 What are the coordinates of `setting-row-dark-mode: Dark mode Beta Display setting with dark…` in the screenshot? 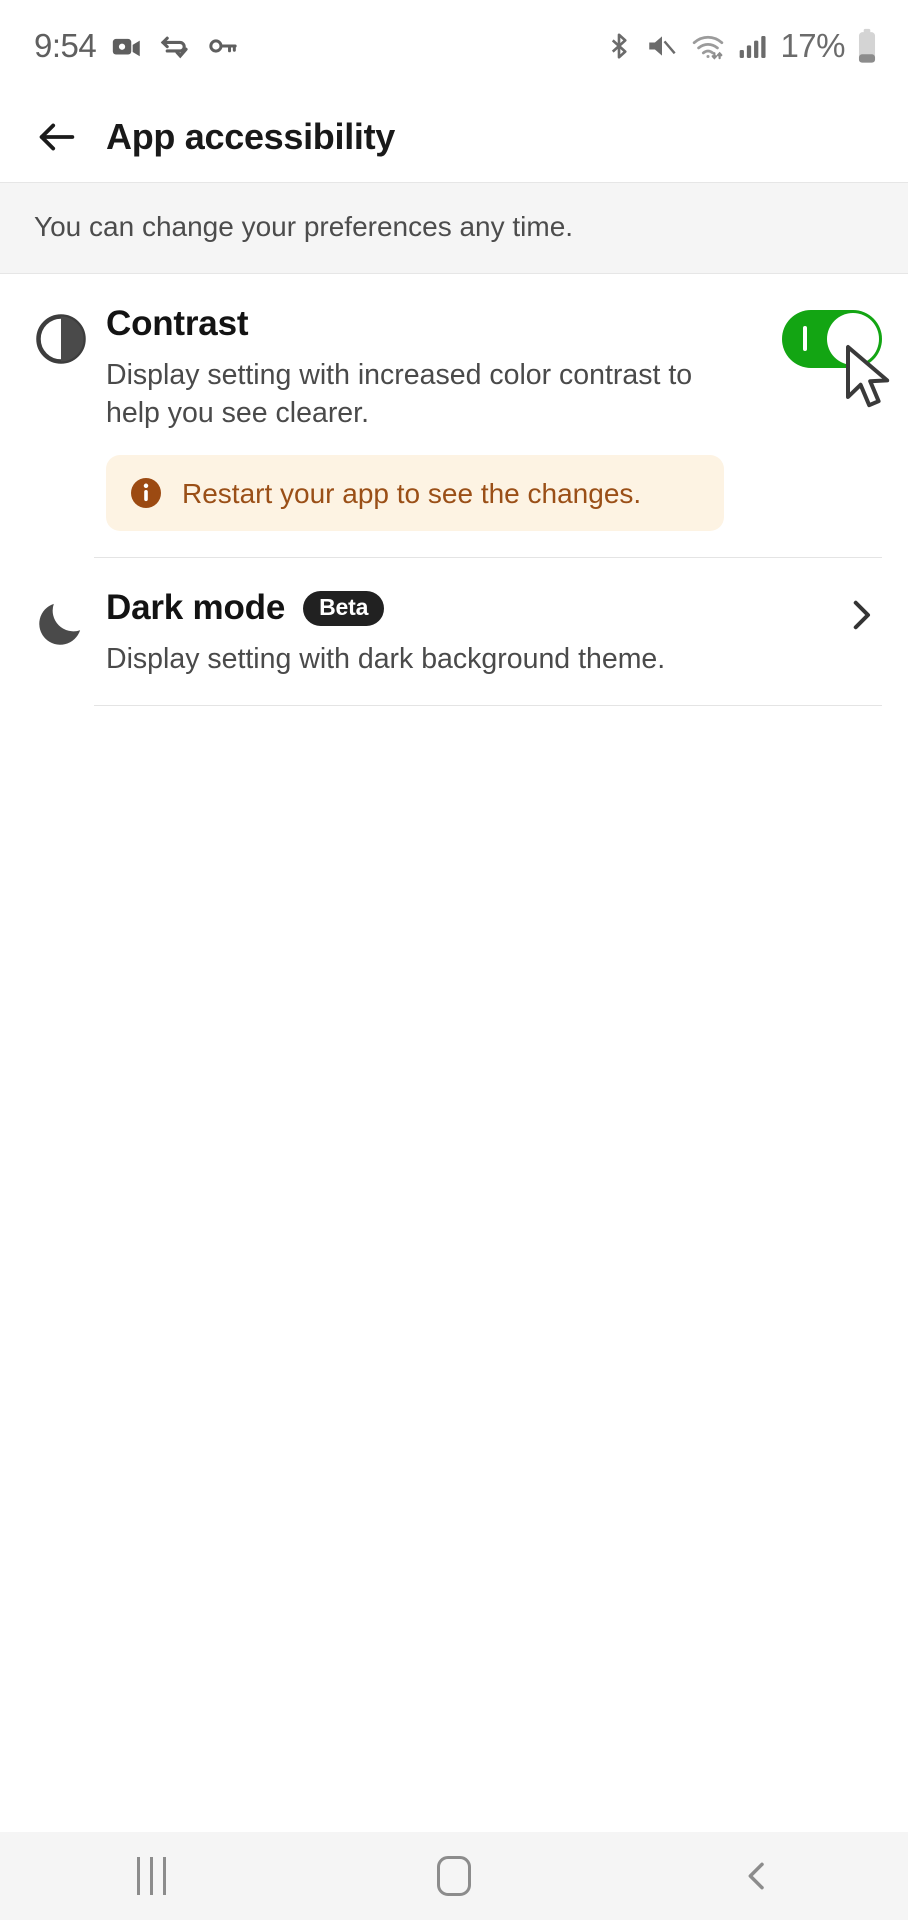 It's located at (454, 618).